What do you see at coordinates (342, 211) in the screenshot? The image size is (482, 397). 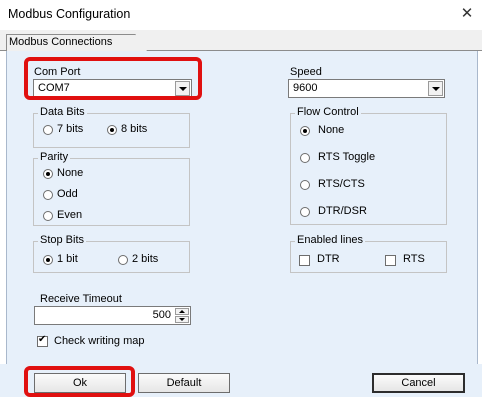 I see `flow-dtr-dsr-label: DTR/DSR` at bounding box center [342, 211].